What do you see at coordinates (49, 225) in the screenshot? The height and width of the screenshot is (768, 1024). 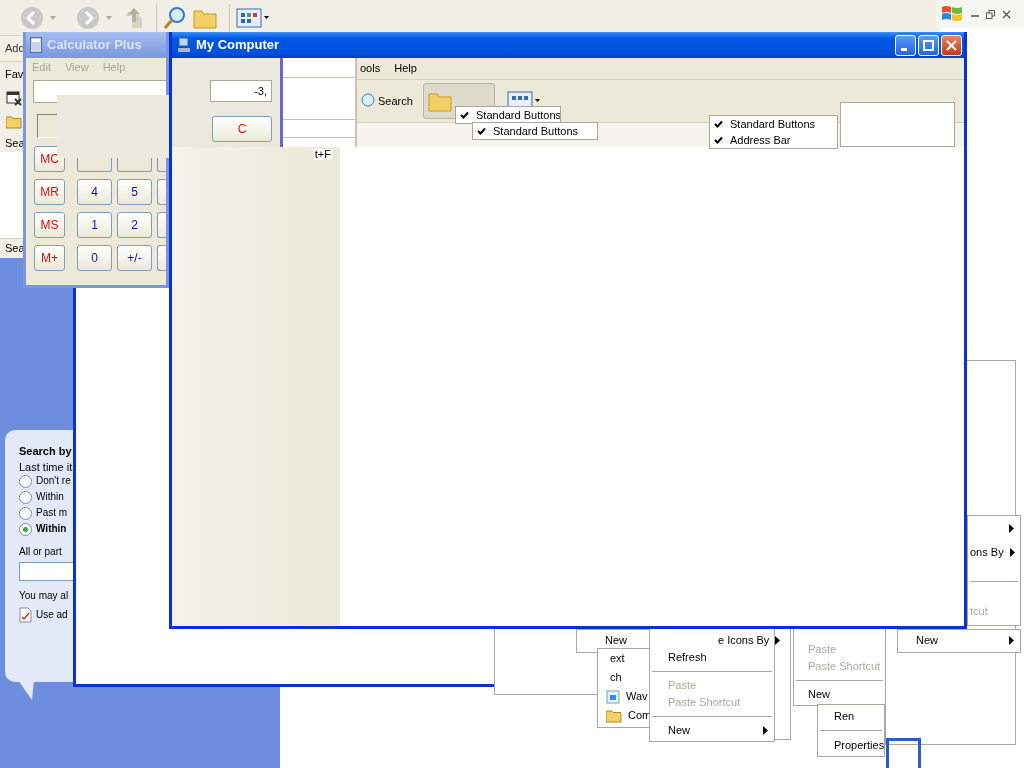 I see `calculator-key: MS` at bounding box center [49, 225].